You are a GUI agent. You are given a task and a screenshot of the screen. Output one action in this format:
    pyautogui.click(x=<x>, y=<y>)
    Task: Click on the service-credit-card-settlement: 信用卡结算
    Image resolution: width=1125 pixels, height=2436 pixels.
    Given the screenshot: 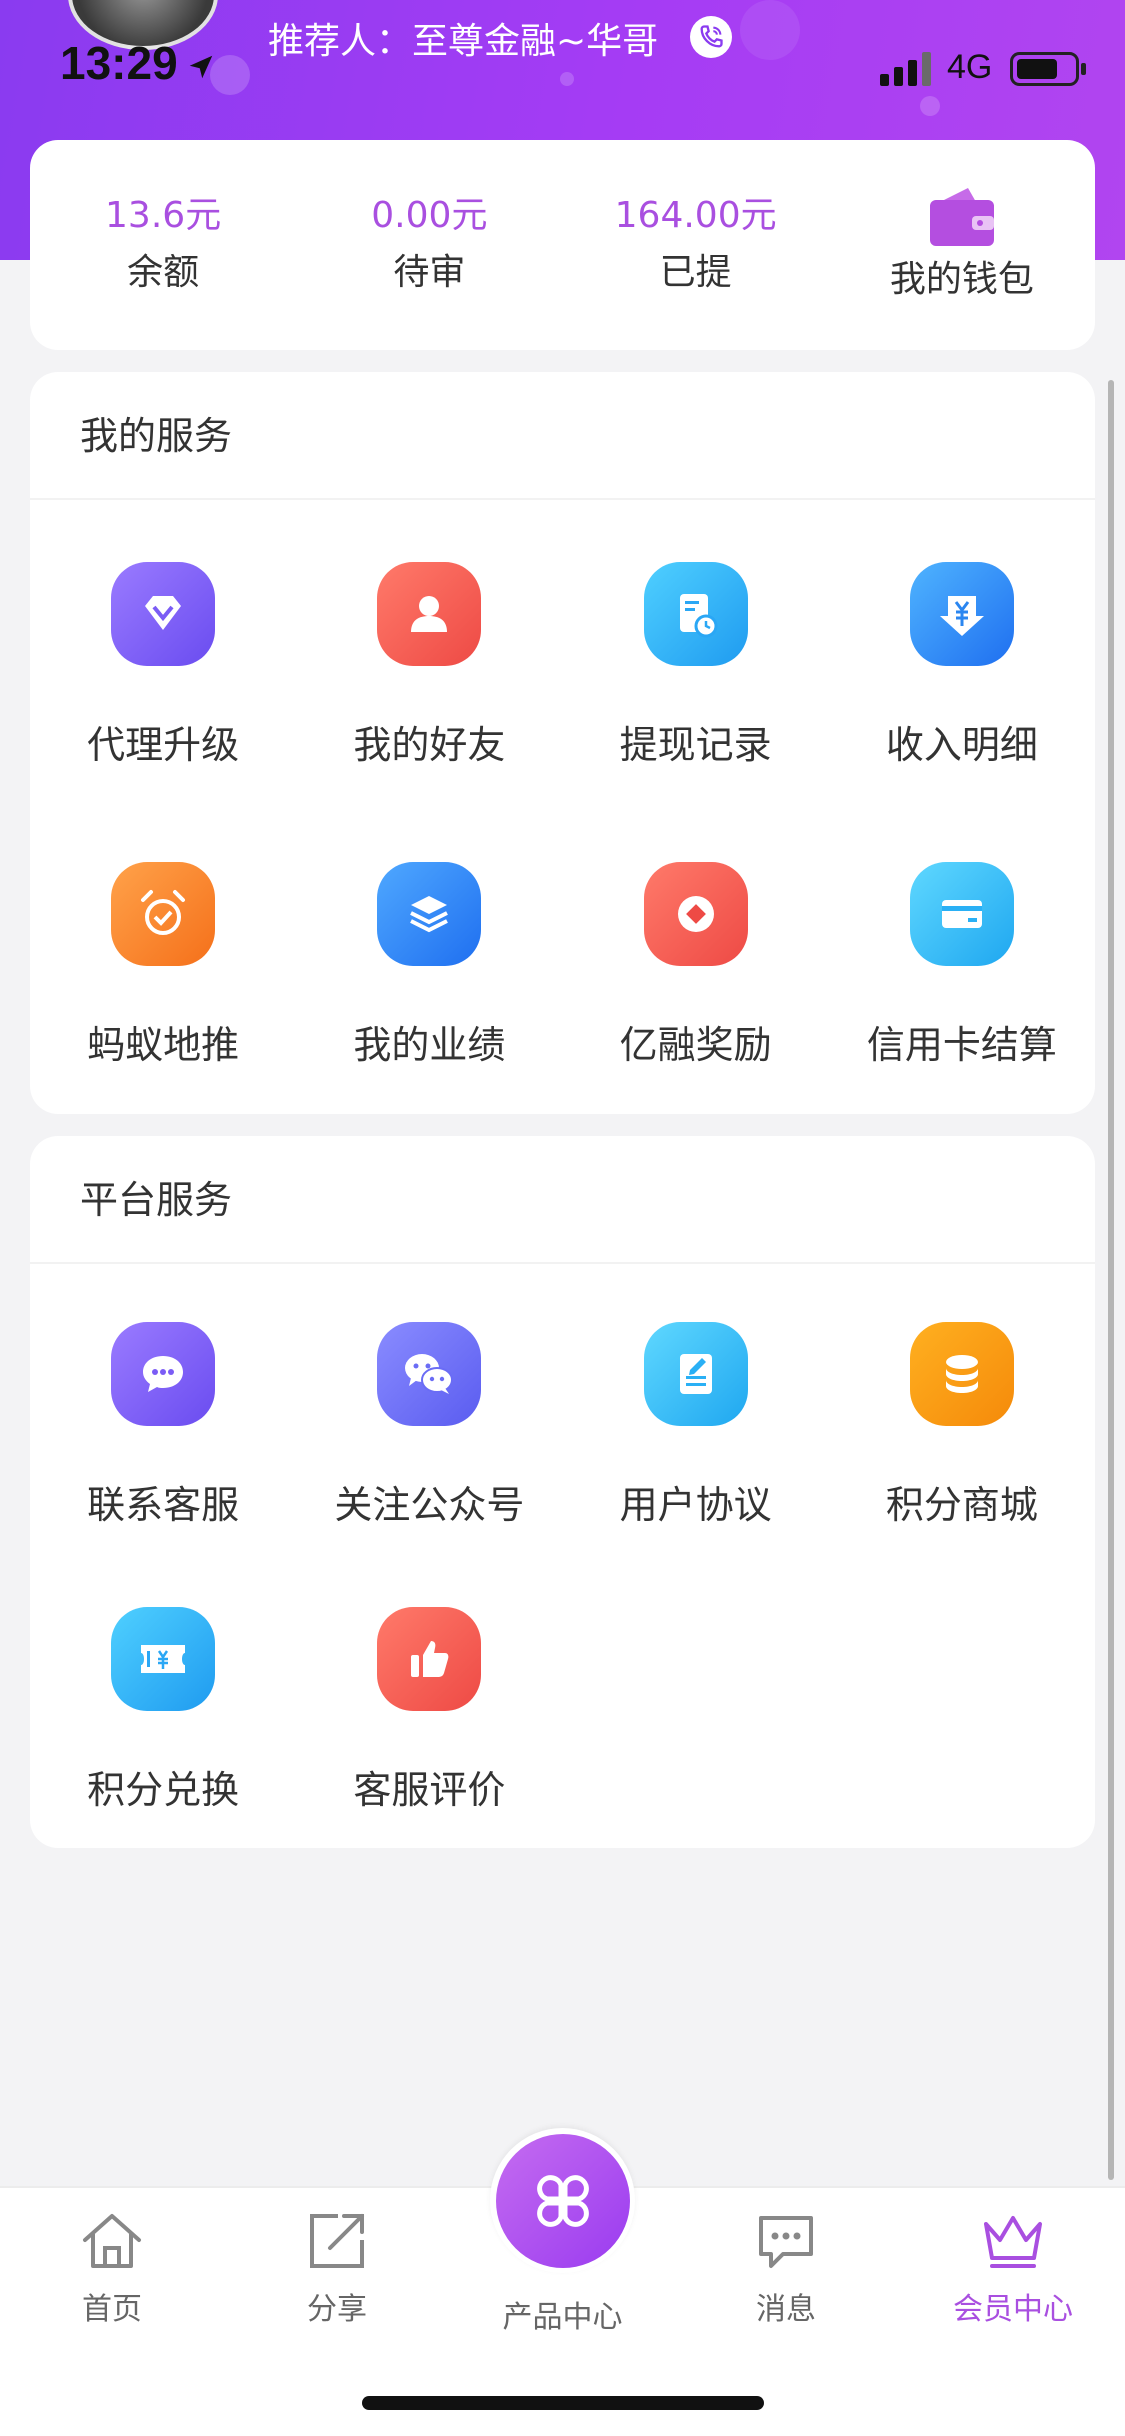 What is the action you would take?
    pyautogui.click(x=962, y=950)
    